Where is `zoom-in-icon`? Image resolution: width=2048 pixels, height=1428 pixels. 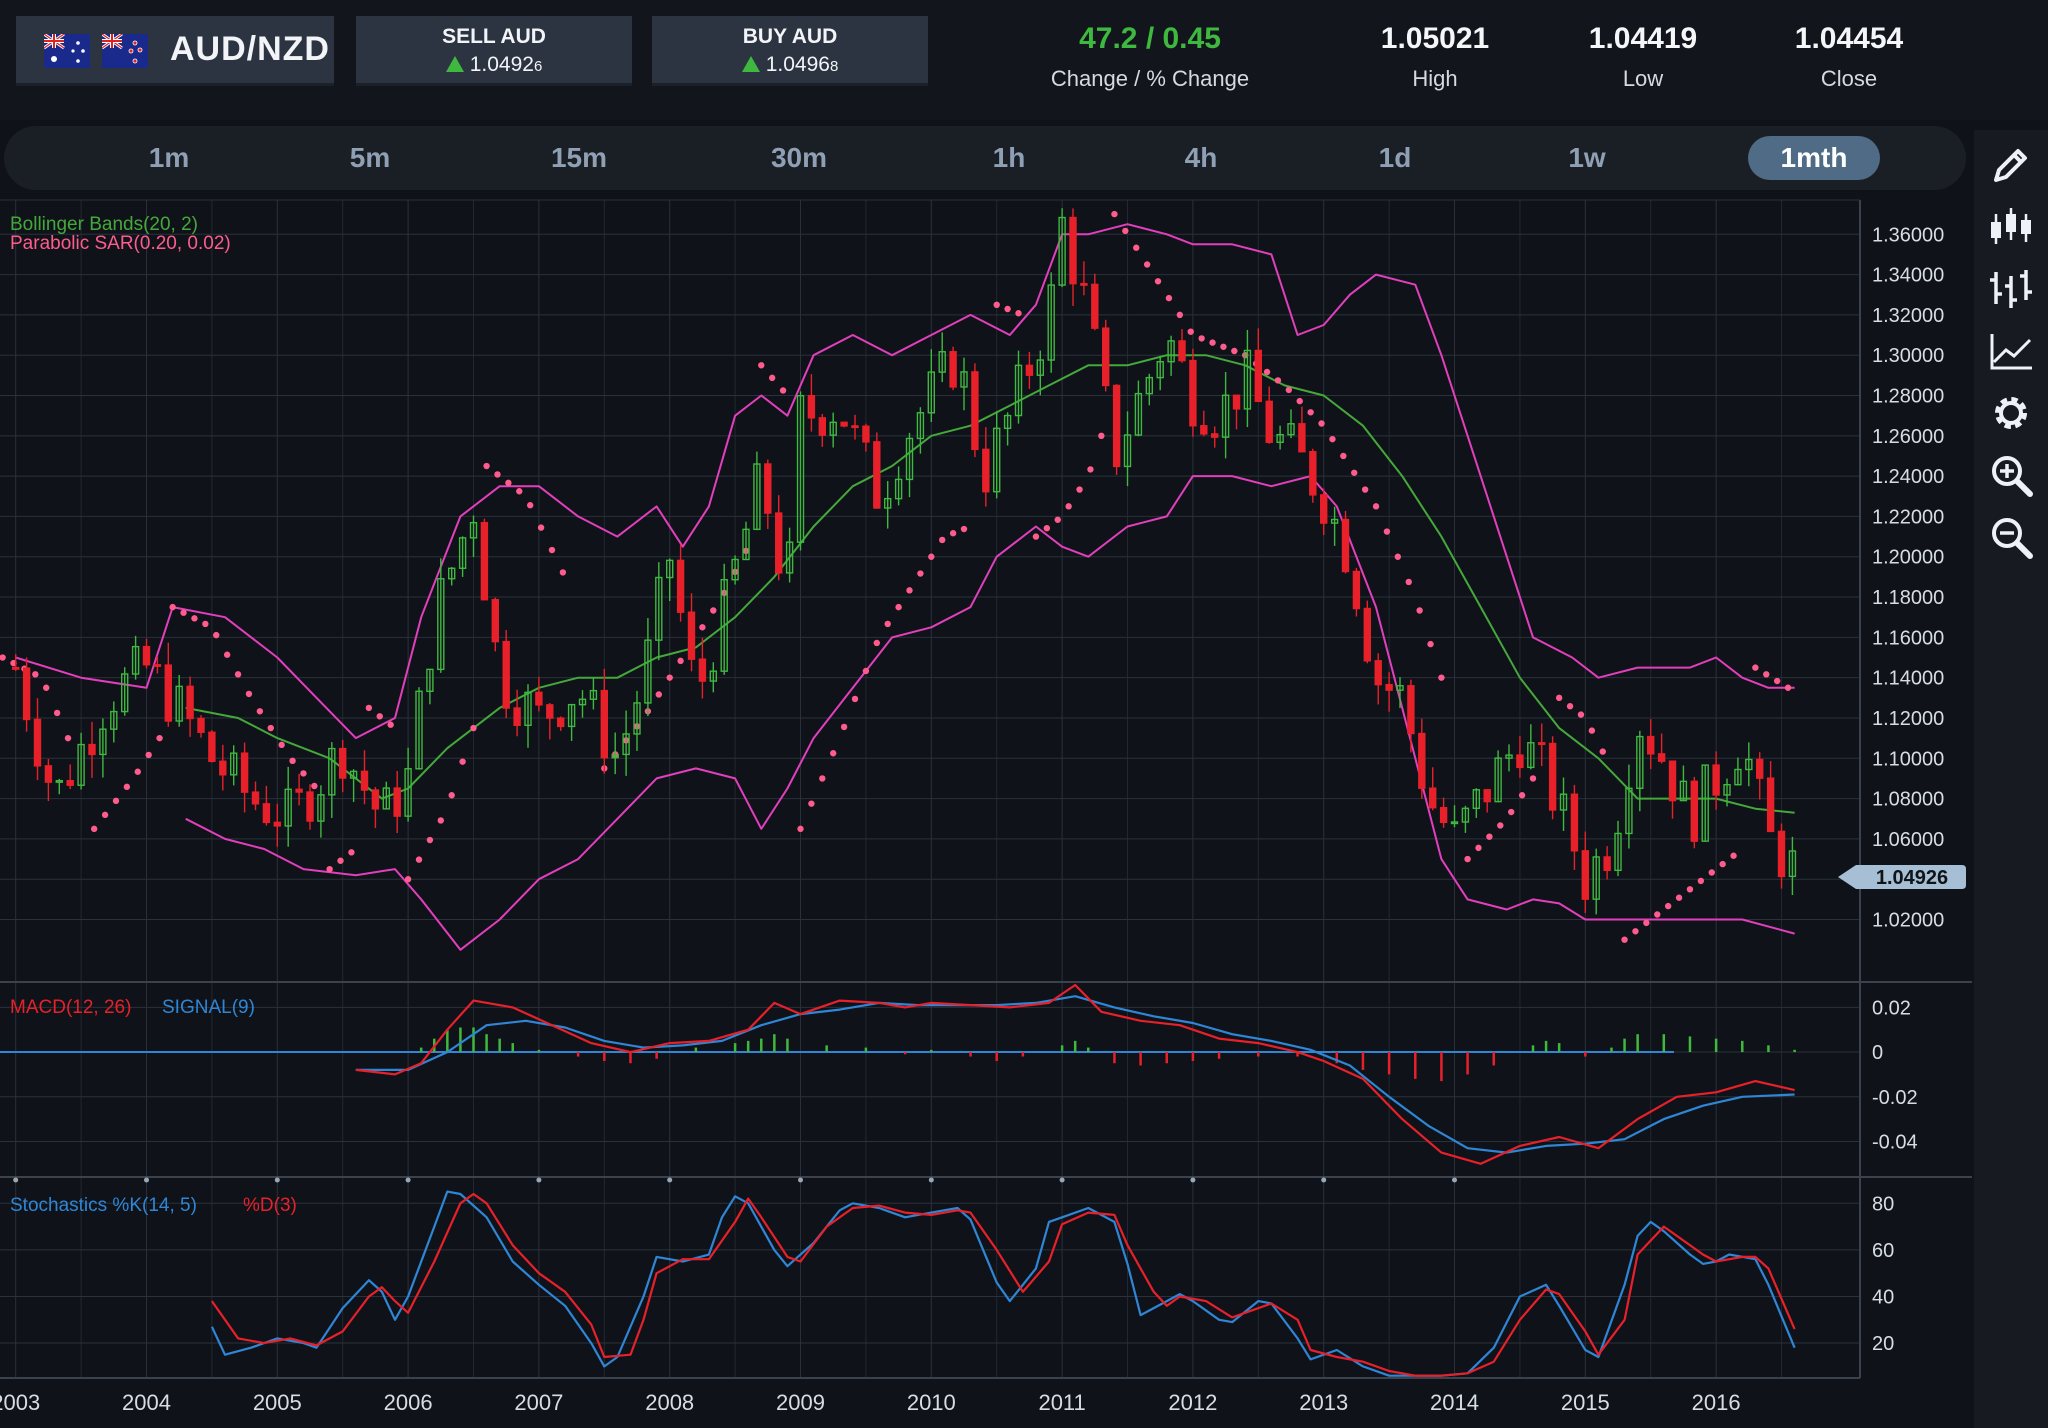
zoom-in-icon is located at coordinates (2011, 475).